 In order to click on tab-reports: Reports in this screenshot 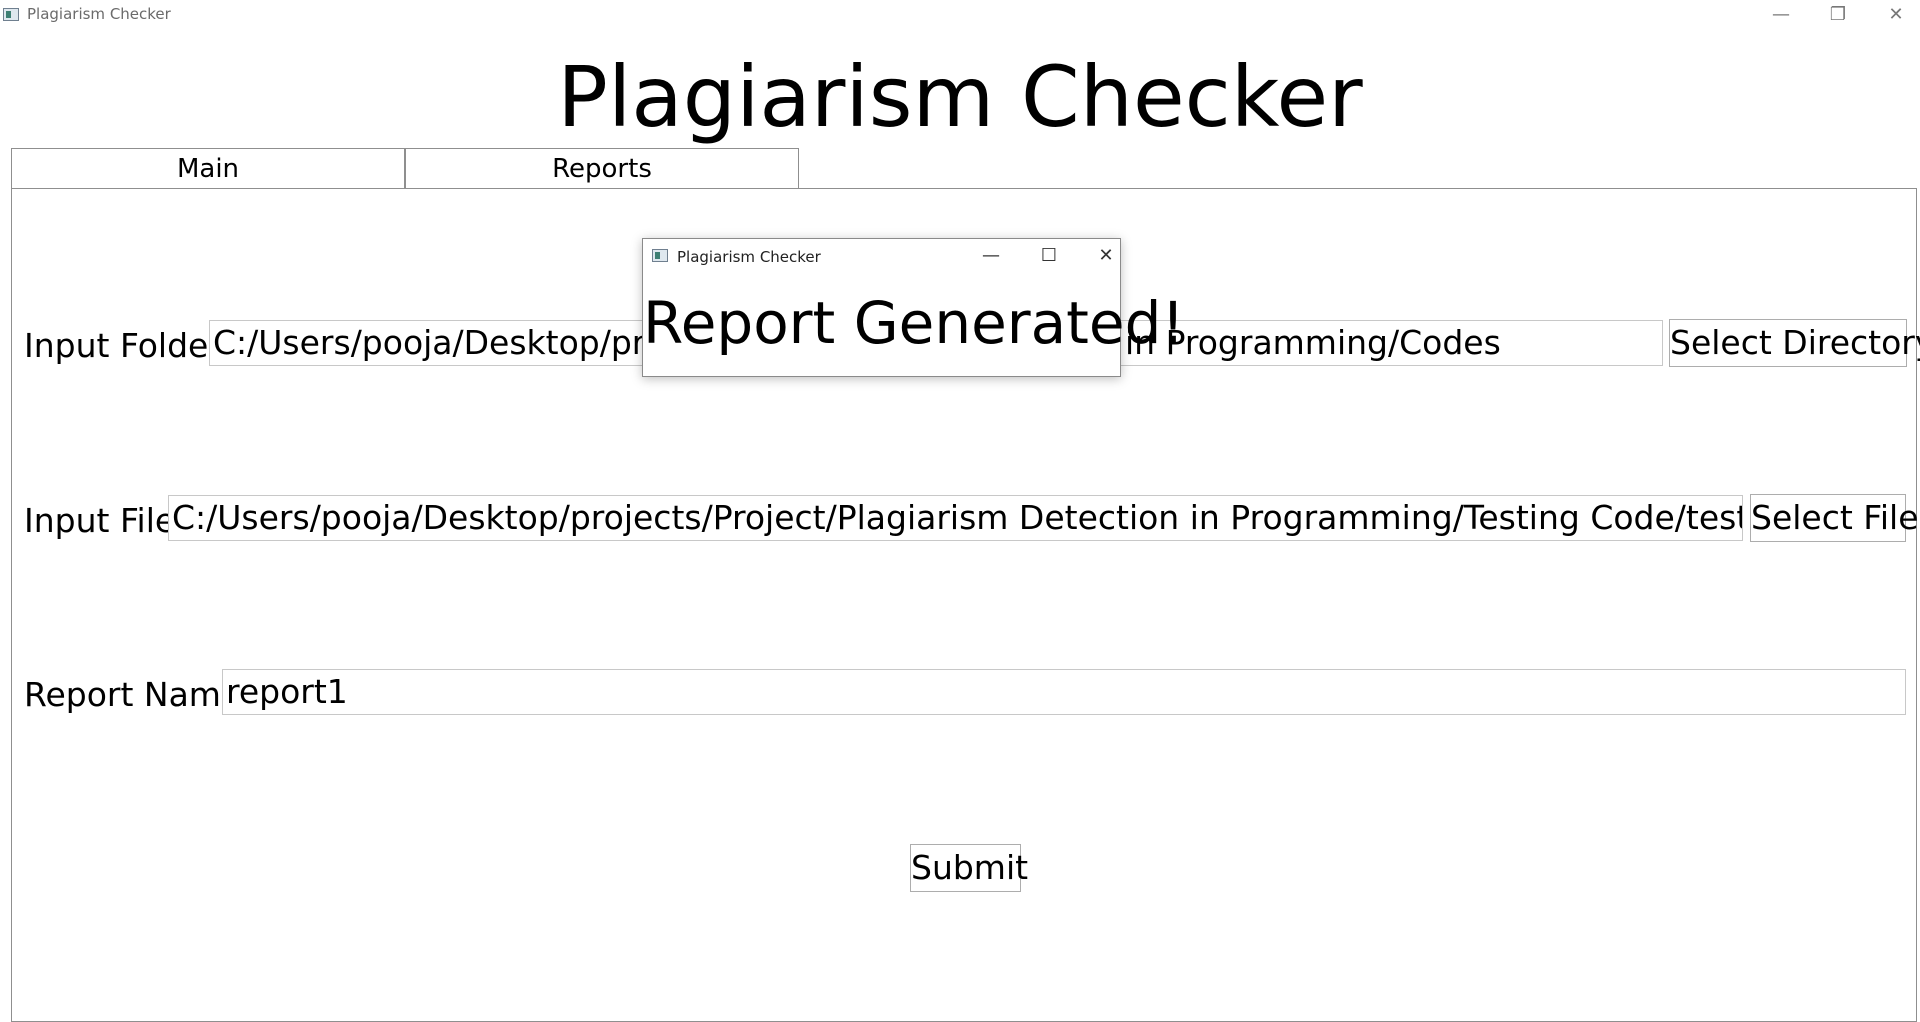, I will do `click(602, 168)`.